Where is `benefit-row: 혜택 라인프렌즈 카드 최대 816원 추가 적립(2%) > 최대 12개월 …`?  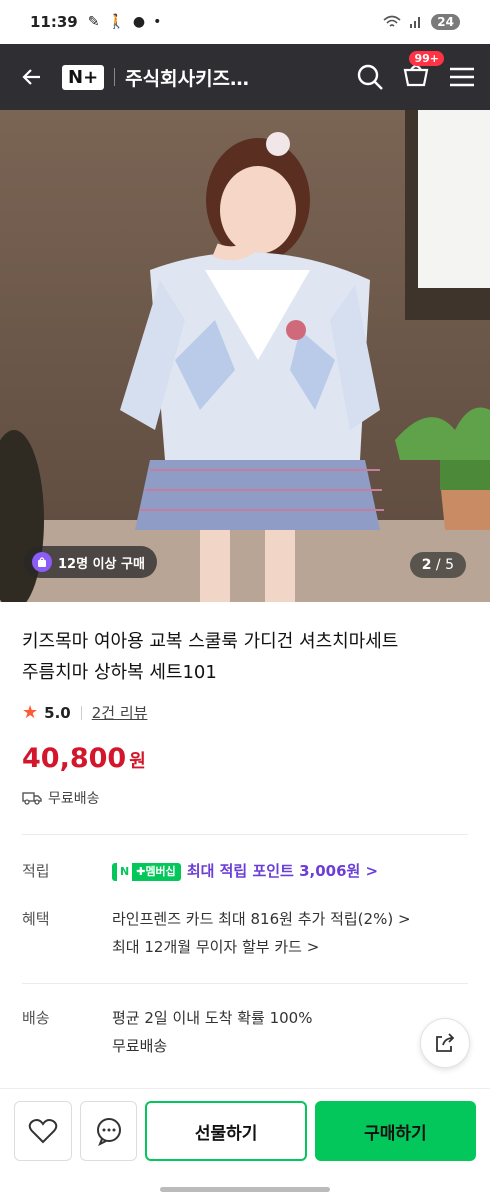 benefit-row: 혜택 라인프렌즈 카드 최대 816원 추가 적립(2%) > 최대 12개월 … is located at coordinates (245, 933).